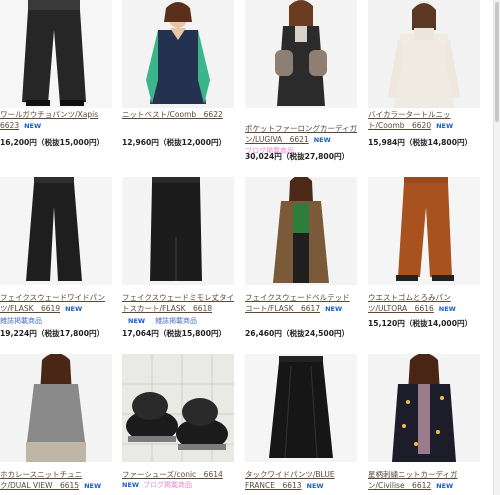 The image size is (500, 495). What do you see at coordinates (304, 480) in the screenshot?
I see `product-name-link: タックワイドパンツ/BLUE FRANCE 6613 NEW` at bounding box center [304, 480].